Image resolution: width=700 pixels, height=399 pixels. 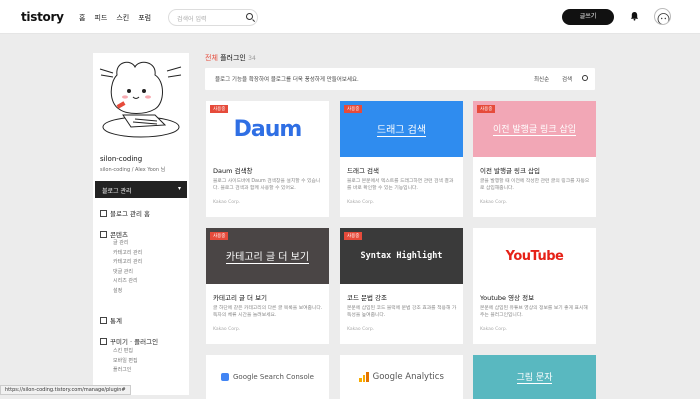 I want to click on page-title-rest: 플러그인, so click(x=231, y=58).